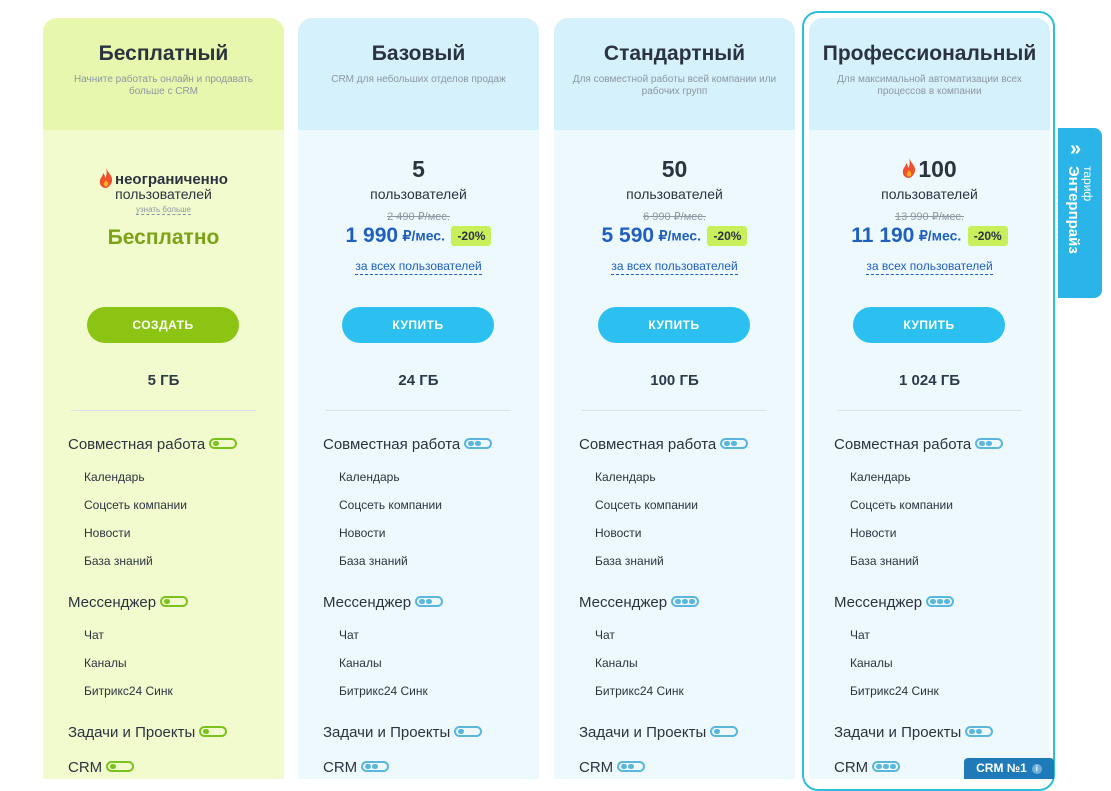  Describe the element at coordinates (929, 380) in the screenshot. I see `storage-amount: 1 024 ГБ` at that location.